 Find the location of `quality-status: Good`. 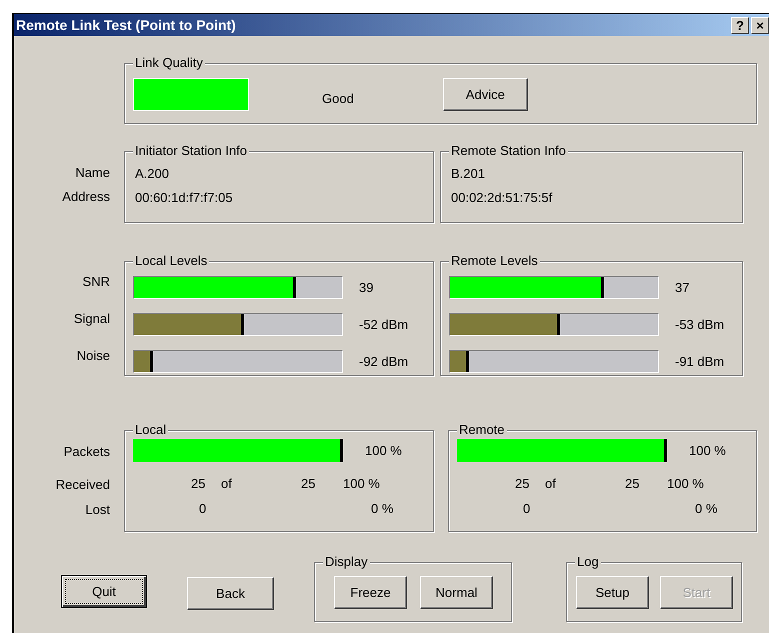

quality-status: Good is located at coordinates (338, 98).